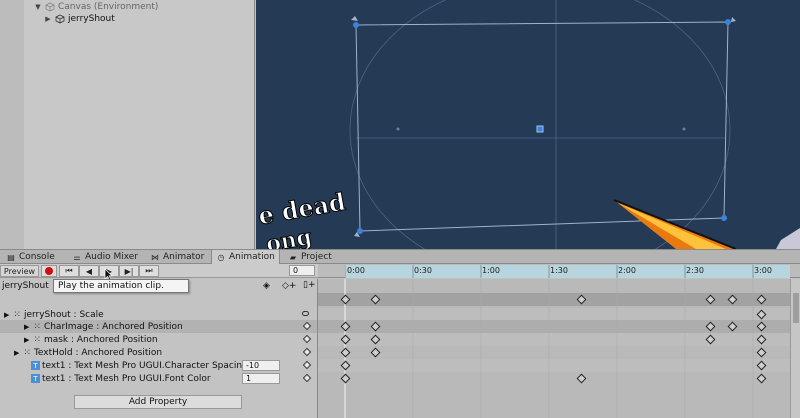 Image resolution: width=800 pixels, height=418 pixels. I want to click on add-property-button: Add Property, so click(158, 402).